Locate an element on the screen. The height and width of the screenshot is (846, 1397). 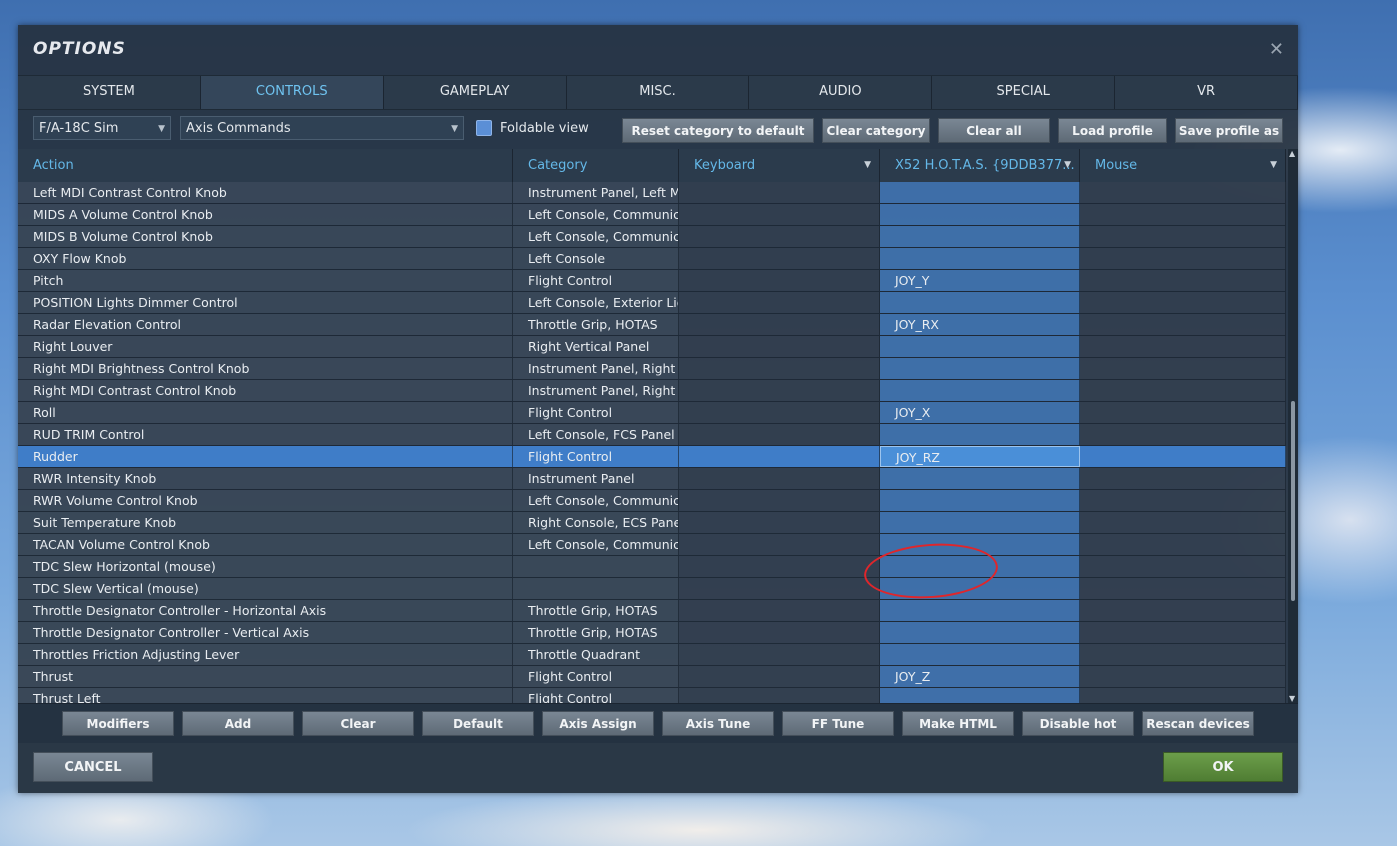
vertical-scrollbar: ▲ ▼ is located at coordinates (1293, 426).